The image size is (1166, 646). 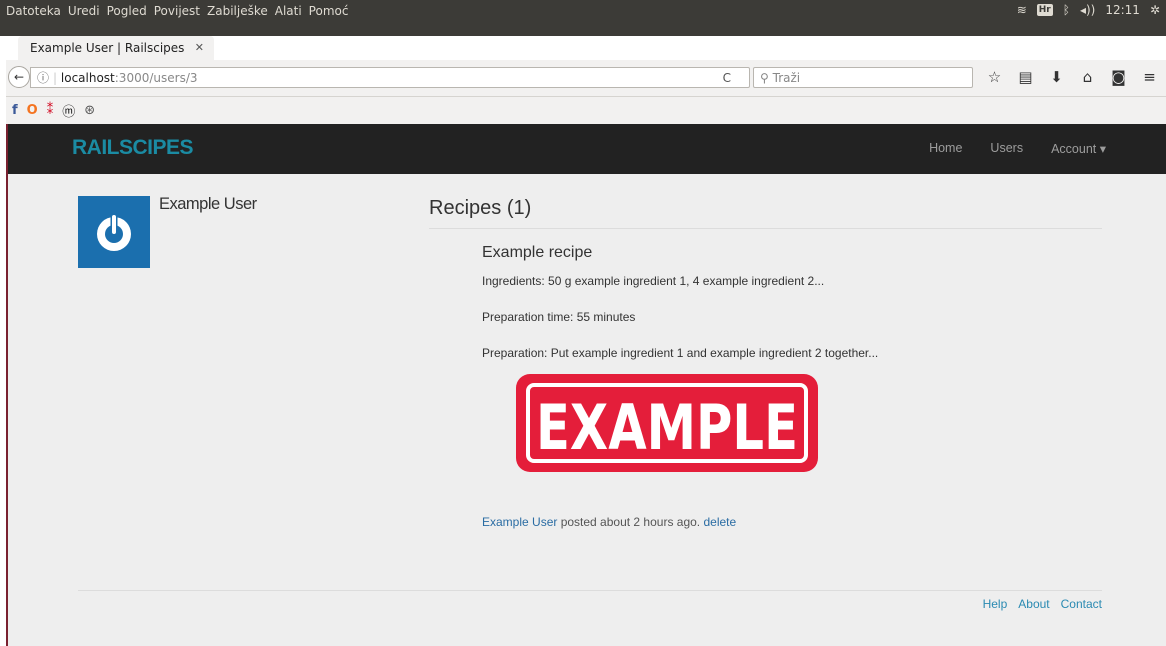 What do you see at coordinates (1066, 10) in the screenshot?
I see `bluetooth-icon: ᛒ` at bounding box center [1066, 10].